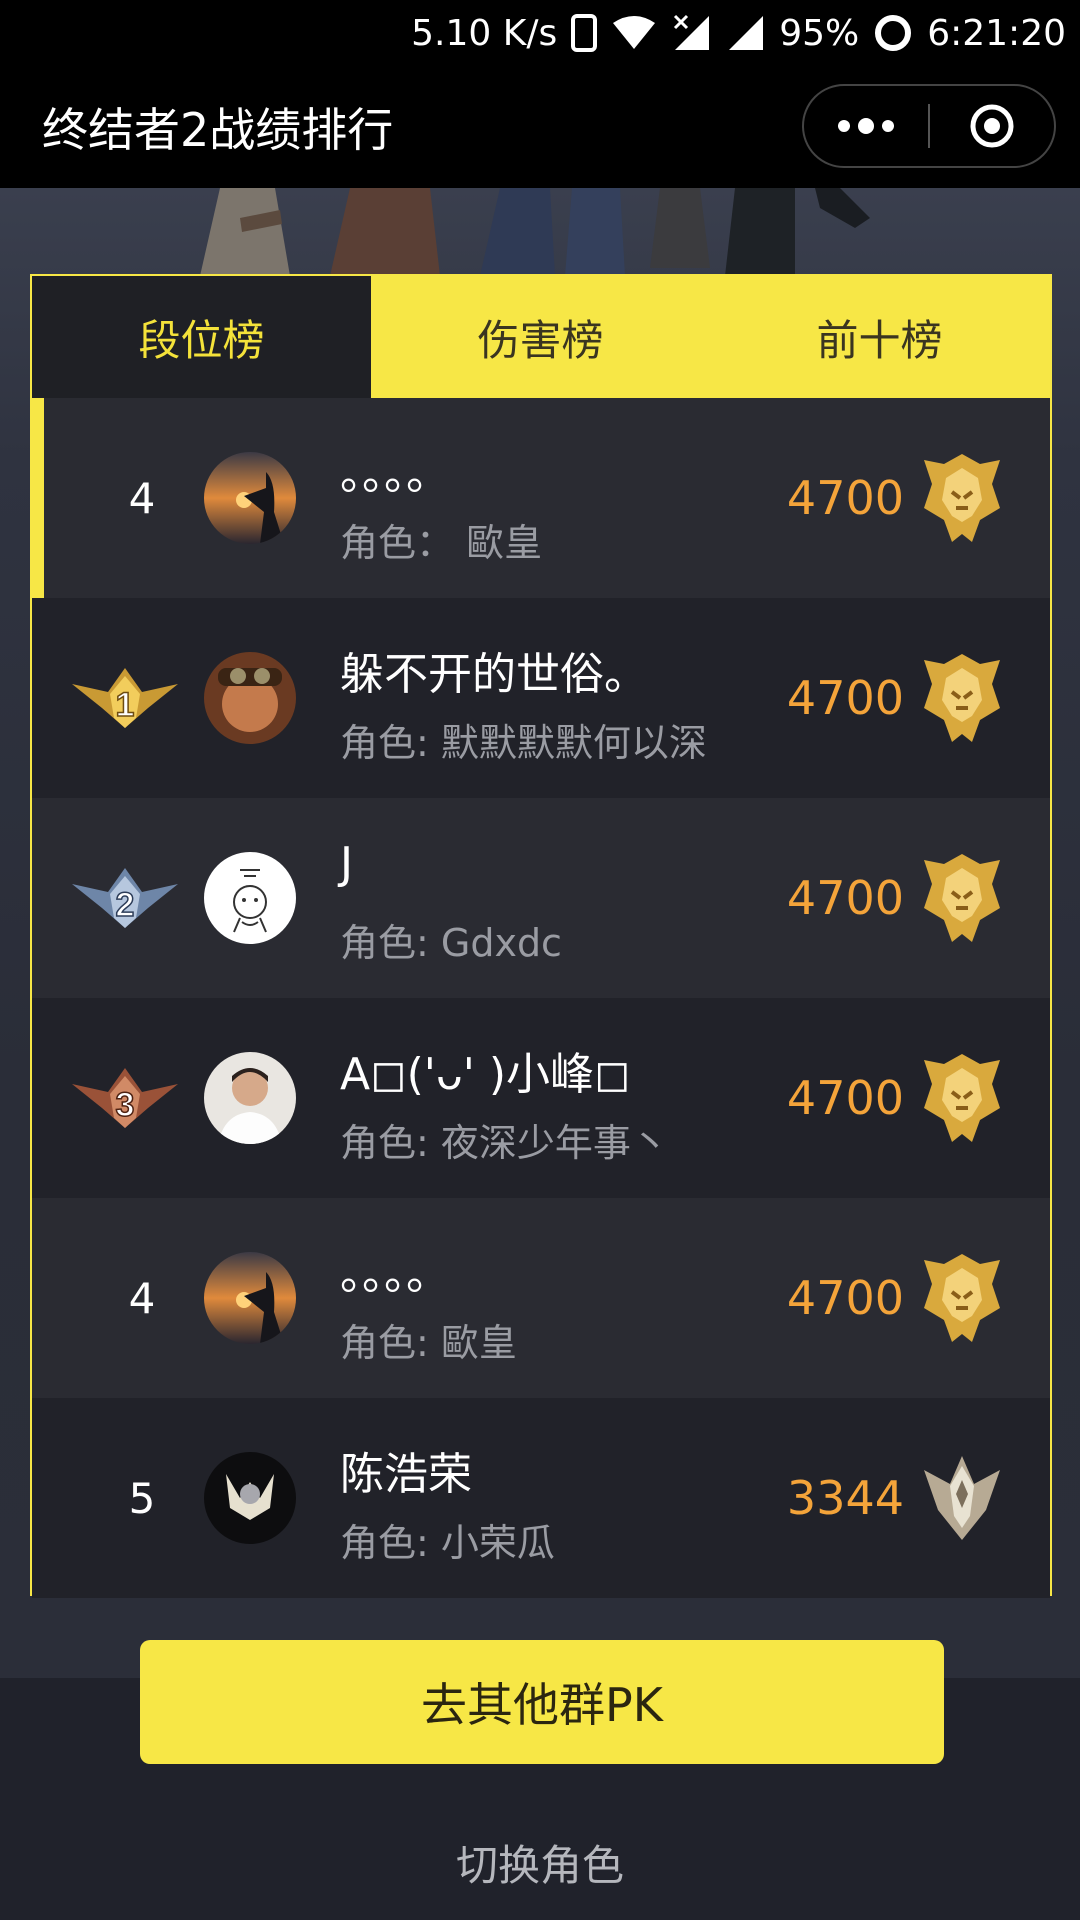  What do you see at coordinates (819, 33) in the screenshot?
I see `battery-percent: 95%` at bounding box center [819, 33].